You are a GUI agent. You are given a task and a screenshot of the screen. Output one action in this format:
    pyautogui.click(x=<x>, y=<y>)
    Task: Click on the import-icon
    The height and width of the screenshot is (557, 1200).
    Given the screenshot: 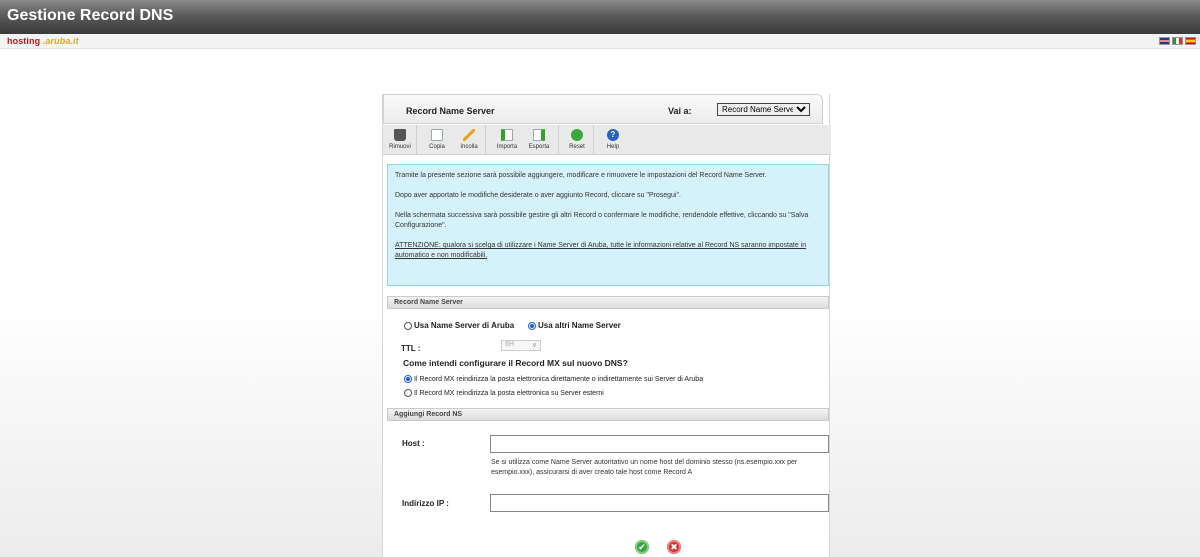 What is the action you would take?
    pyautogui.click(x=507, y=135)
    